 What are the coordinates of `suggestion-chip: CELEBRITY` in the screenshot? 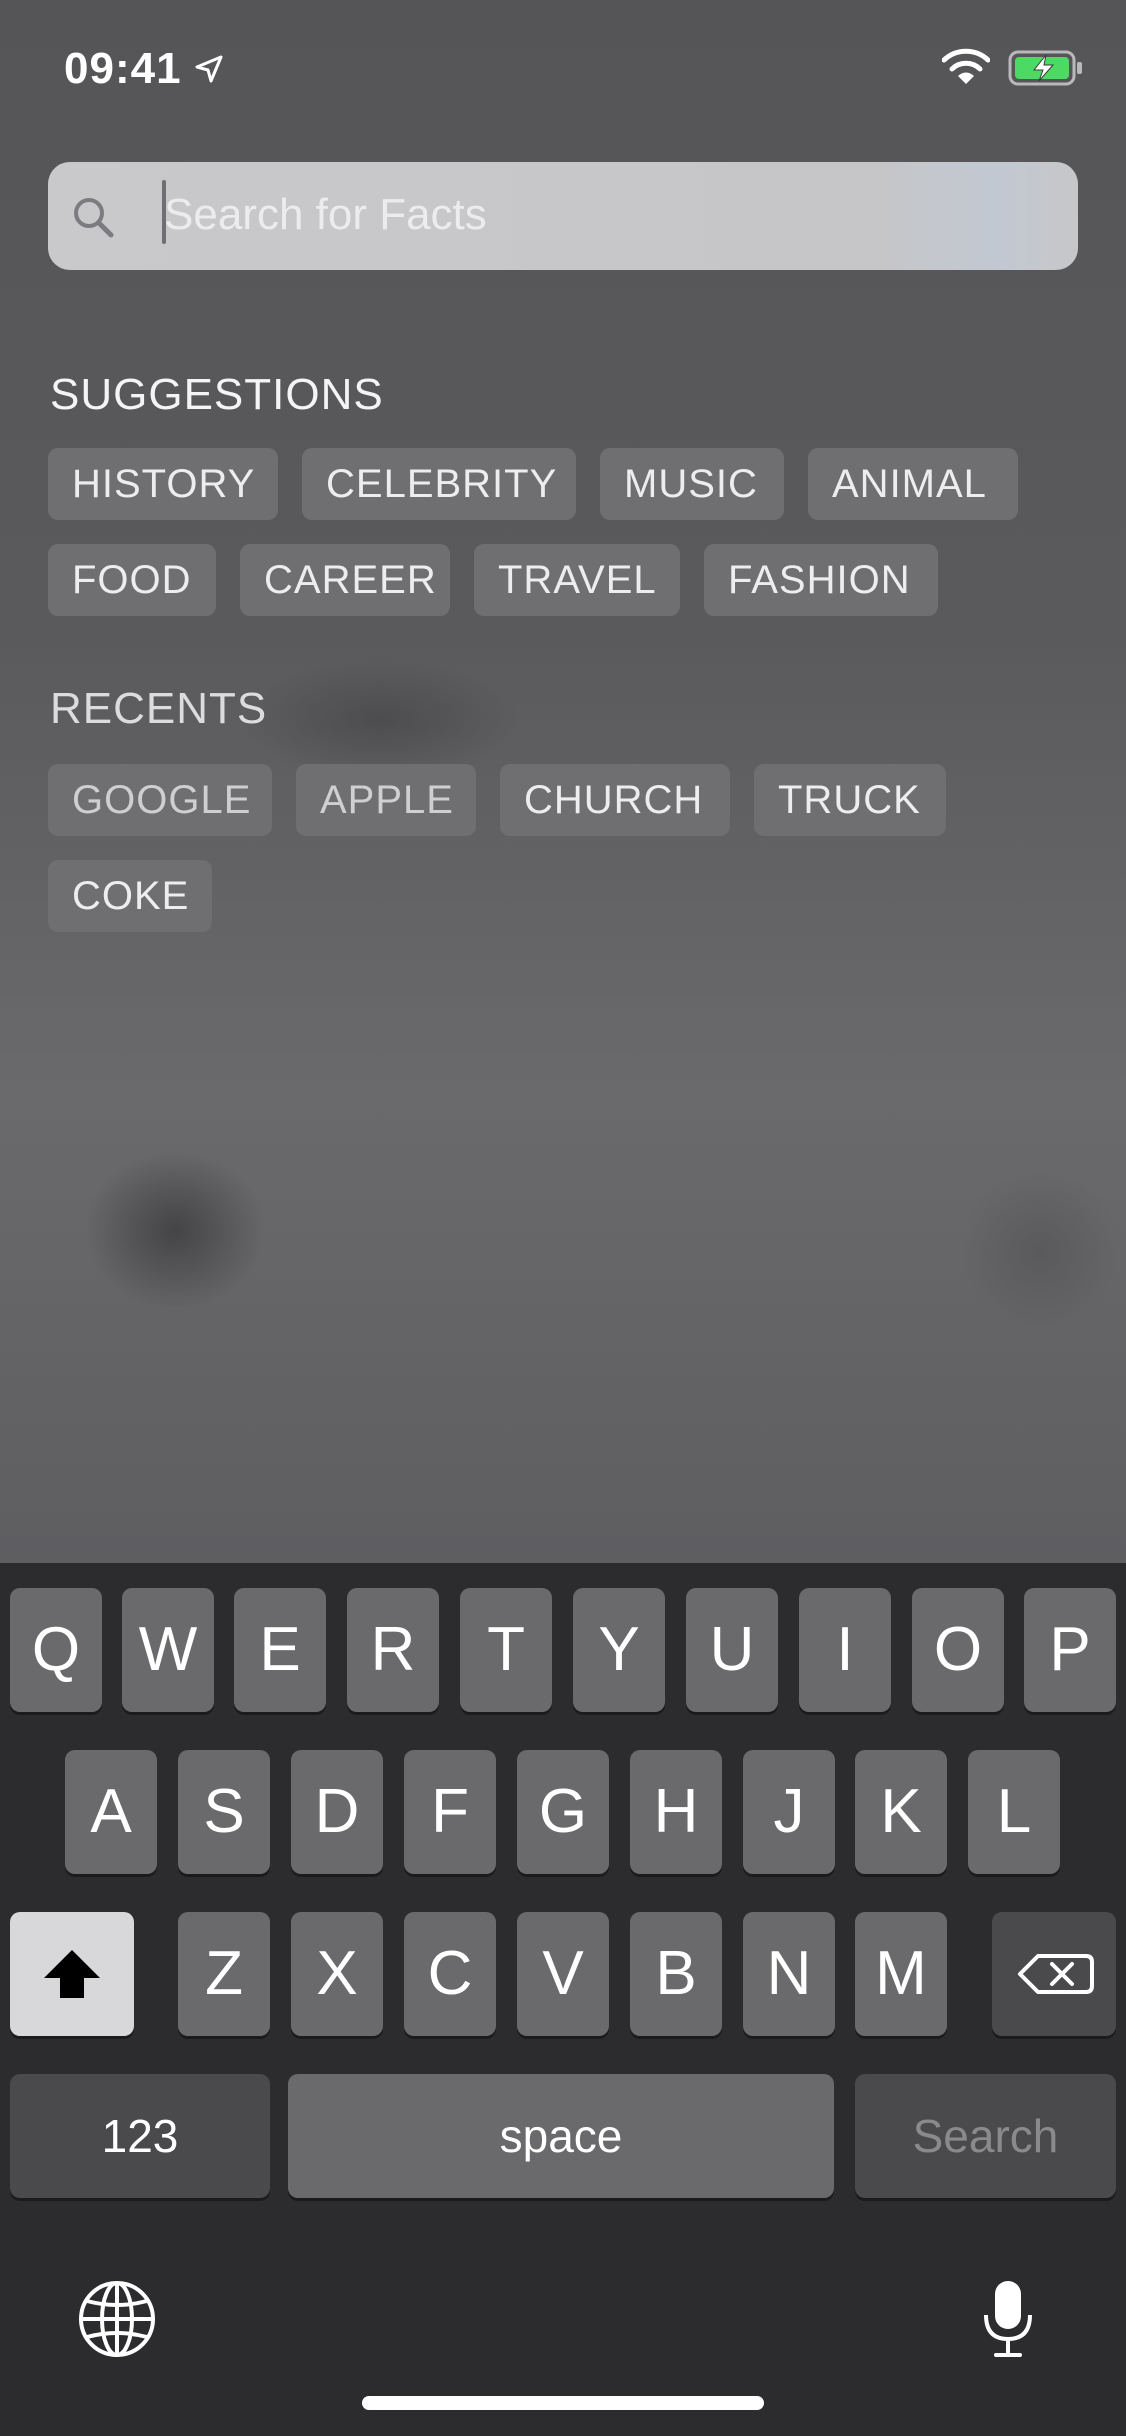 It's located at (439, 484).